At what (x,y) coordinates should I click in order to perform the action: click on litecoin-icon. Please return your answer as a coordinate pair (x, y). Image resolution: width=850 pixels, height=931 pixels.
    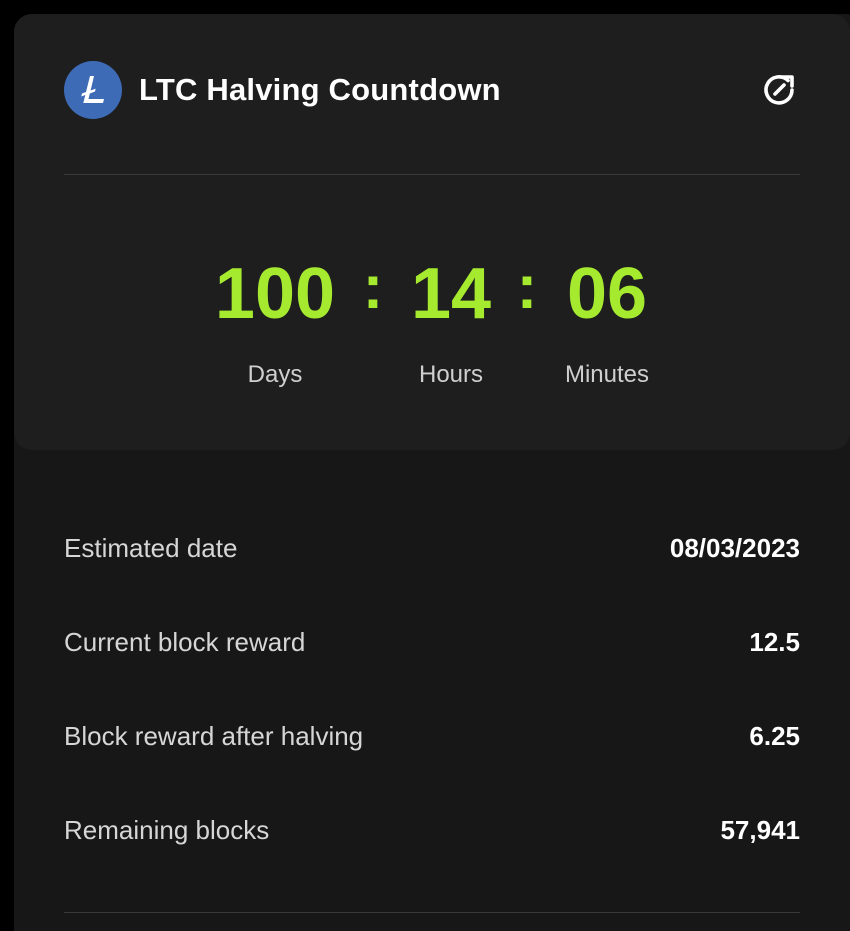
    Looking at the image, I should click on (93, 90).